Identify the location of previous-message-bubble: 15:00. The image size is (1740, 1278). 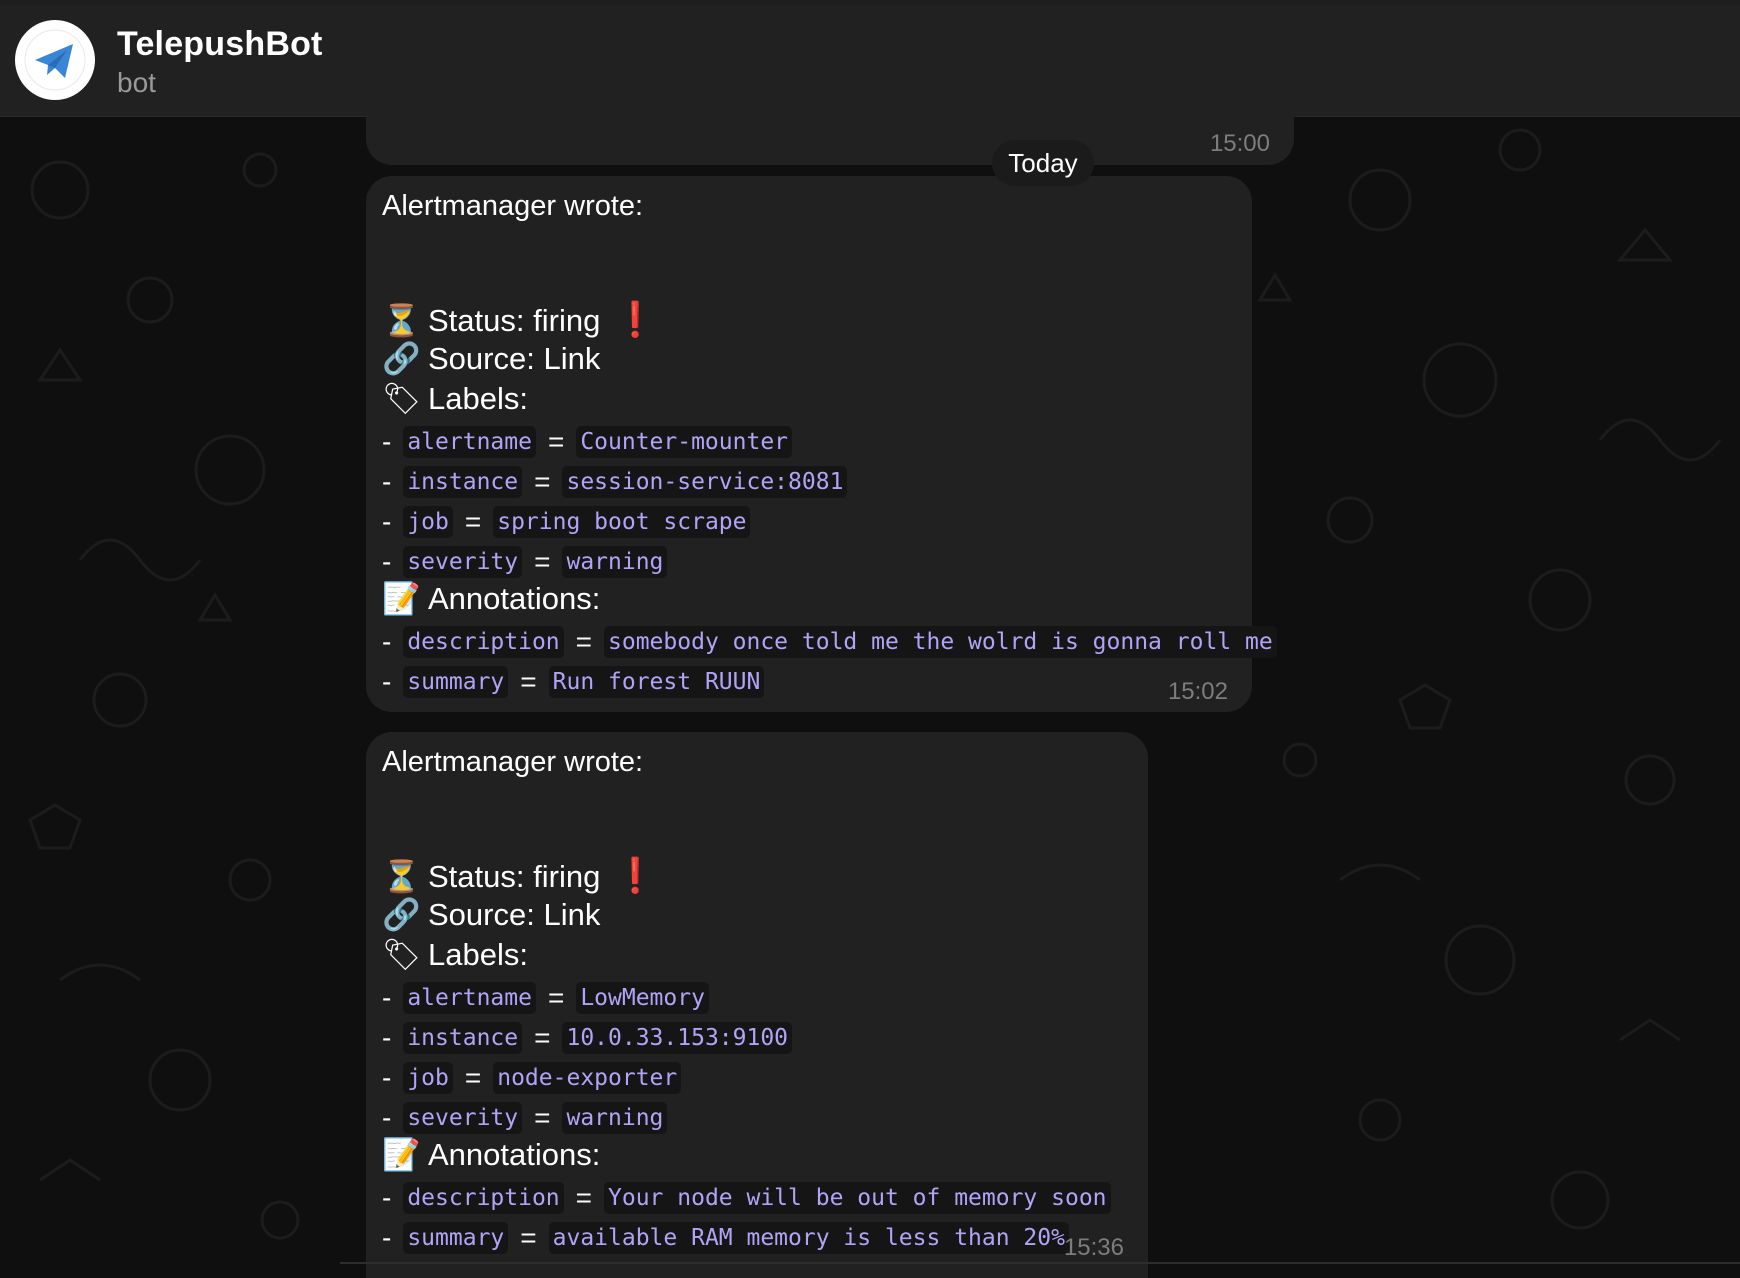
(830, 132).